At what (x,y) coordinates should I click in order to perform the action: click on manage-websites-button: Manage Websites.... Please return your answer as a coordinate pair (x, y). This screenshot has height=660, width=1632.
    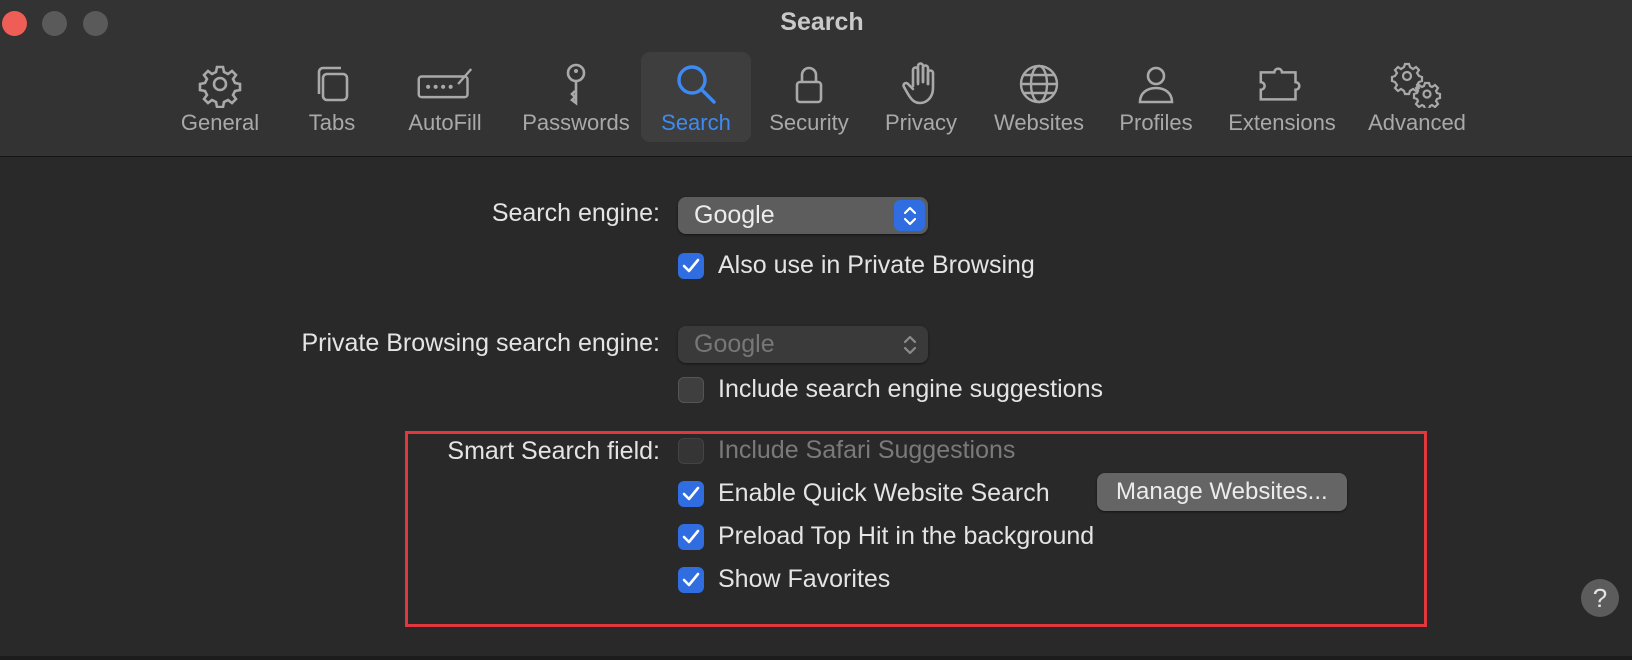
    Looking at the image, I should click on (1222, 492).